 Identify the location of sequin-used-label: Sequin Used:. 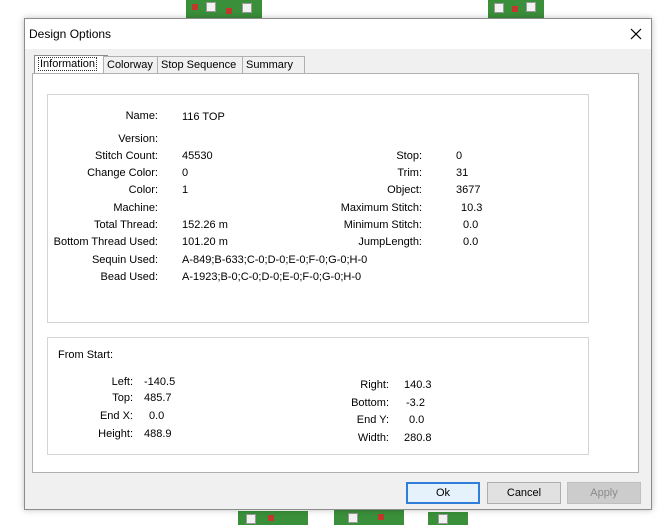
(124, 260).